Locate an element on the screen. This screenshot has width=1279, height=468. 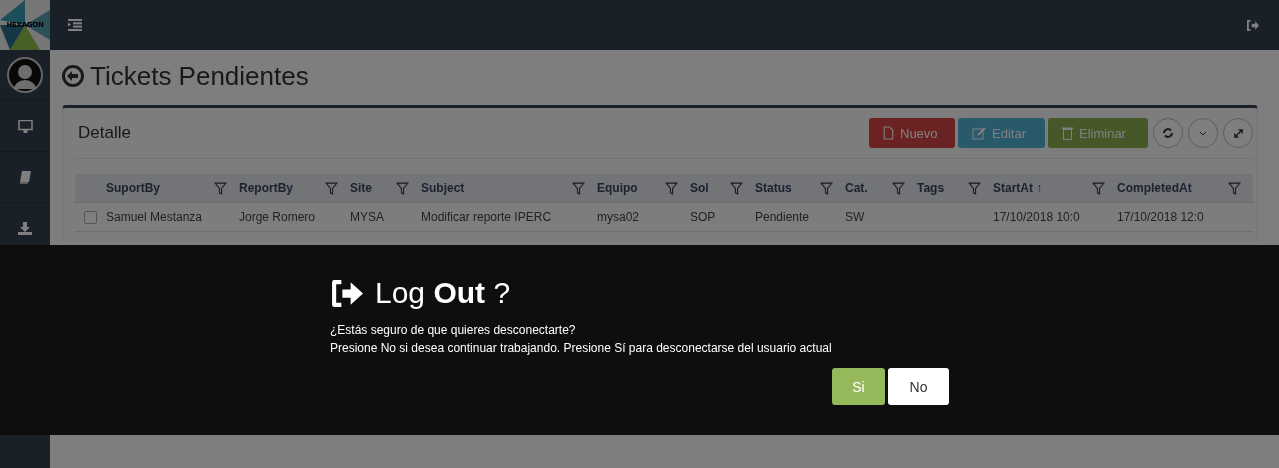
chevron-down-icon is located at coordinates (1203, 133).